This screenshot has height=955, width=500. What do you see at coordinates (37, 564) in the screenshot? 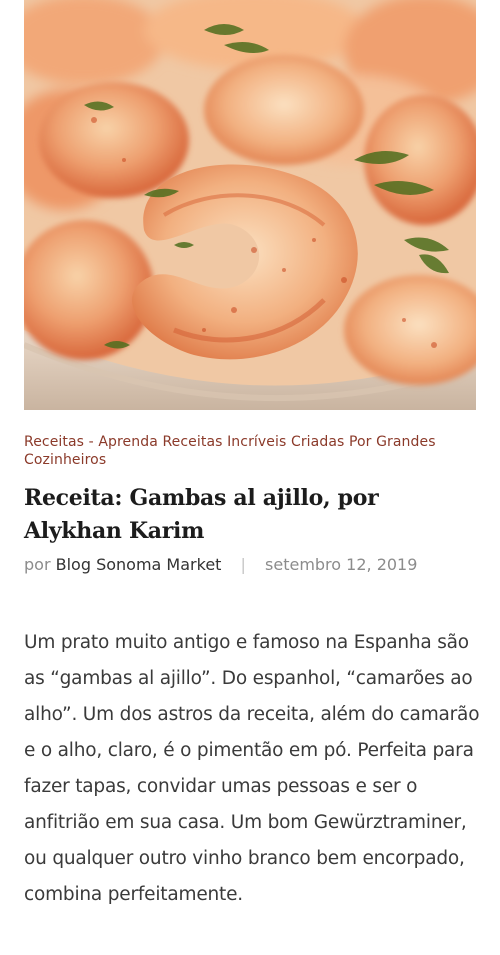
I see `by-label: por` at bounding box center [37, 564].